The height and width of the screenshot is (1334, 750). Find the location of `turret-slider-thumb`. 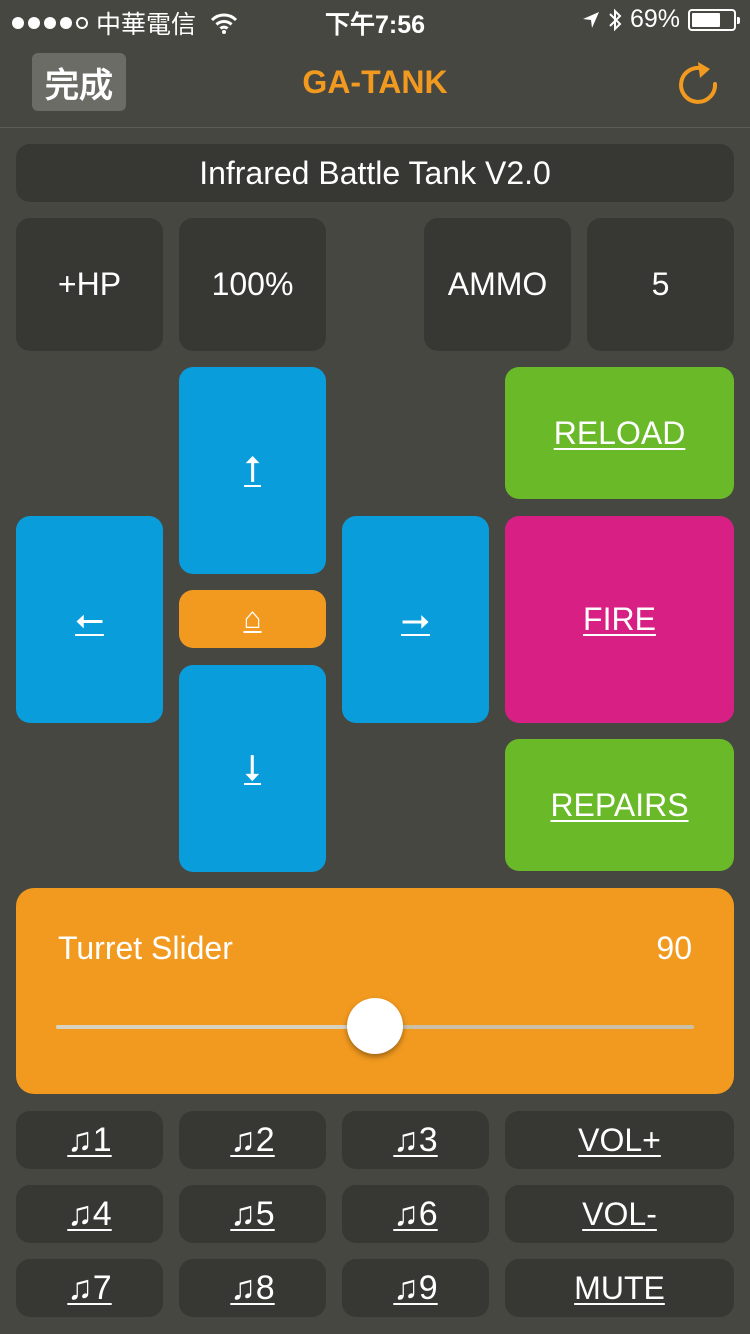

turret-slider-thumb is located at coordinates (375, 1026).